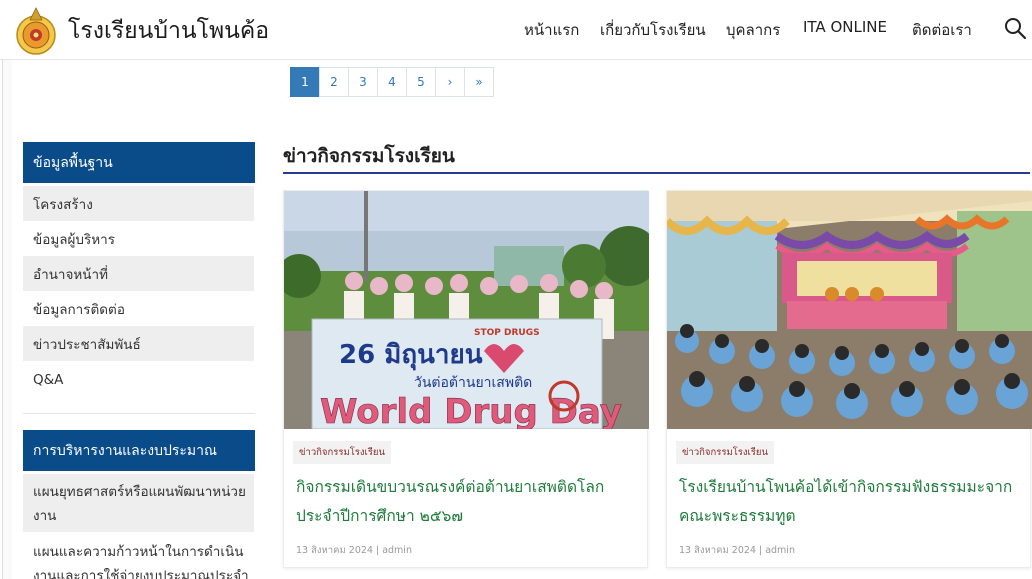  I want to click on sidebar-item-executives: ข้อมูลผู้บริหาร, so click(138, 238).